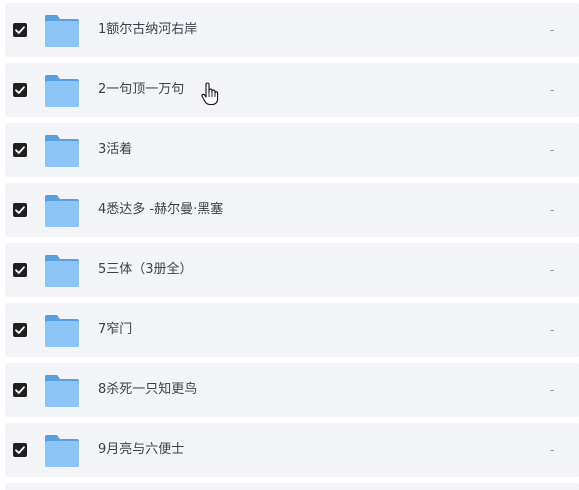 Image resolution: width=579 pixels, height=490 pixels. What do you see at coordinates (141, 90) in the screenshot?
I see `file-name: 2一句顶一万句` at bounding box center [141, 90].